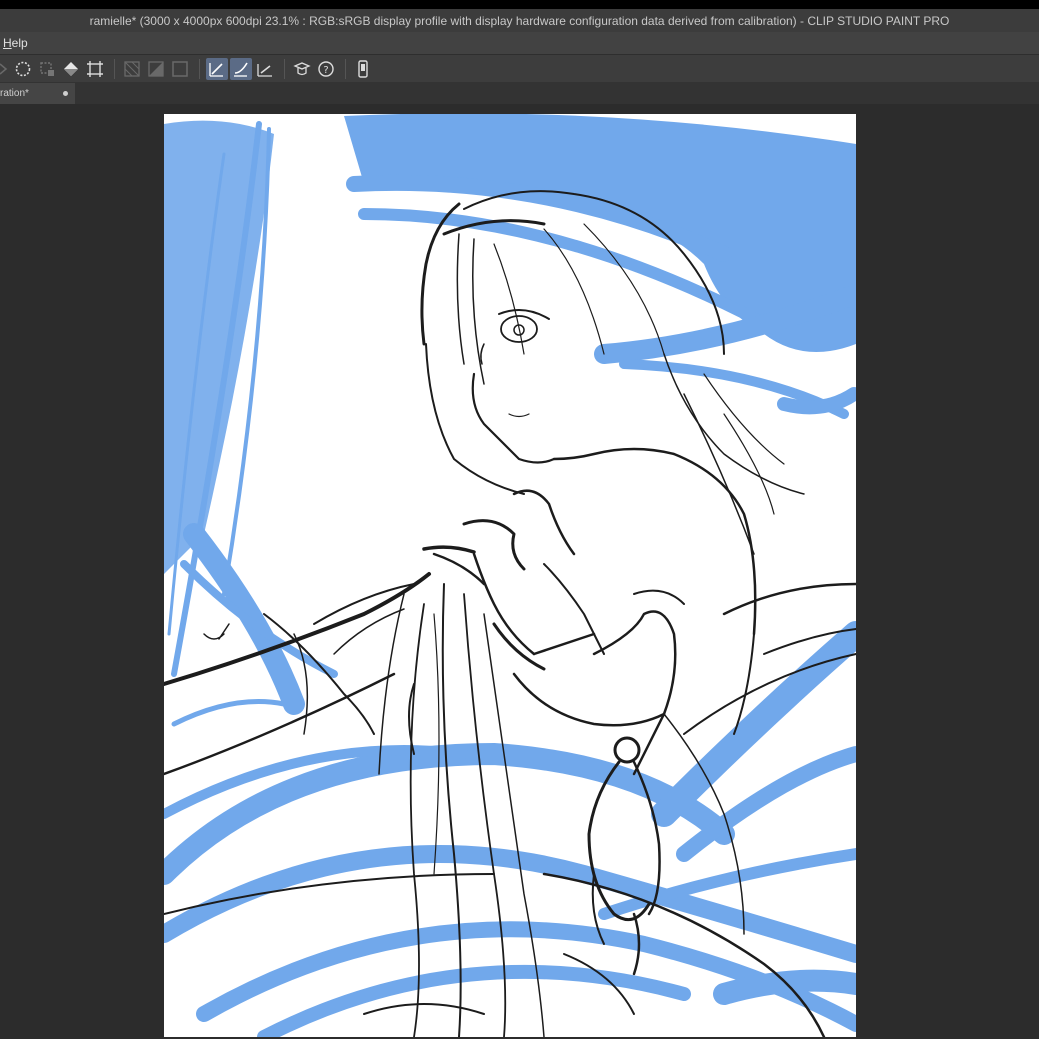  What do you see at coordinates (519, 69) in the screenshot?
I see `command-bar: ?` at bounding box center [519, 69].